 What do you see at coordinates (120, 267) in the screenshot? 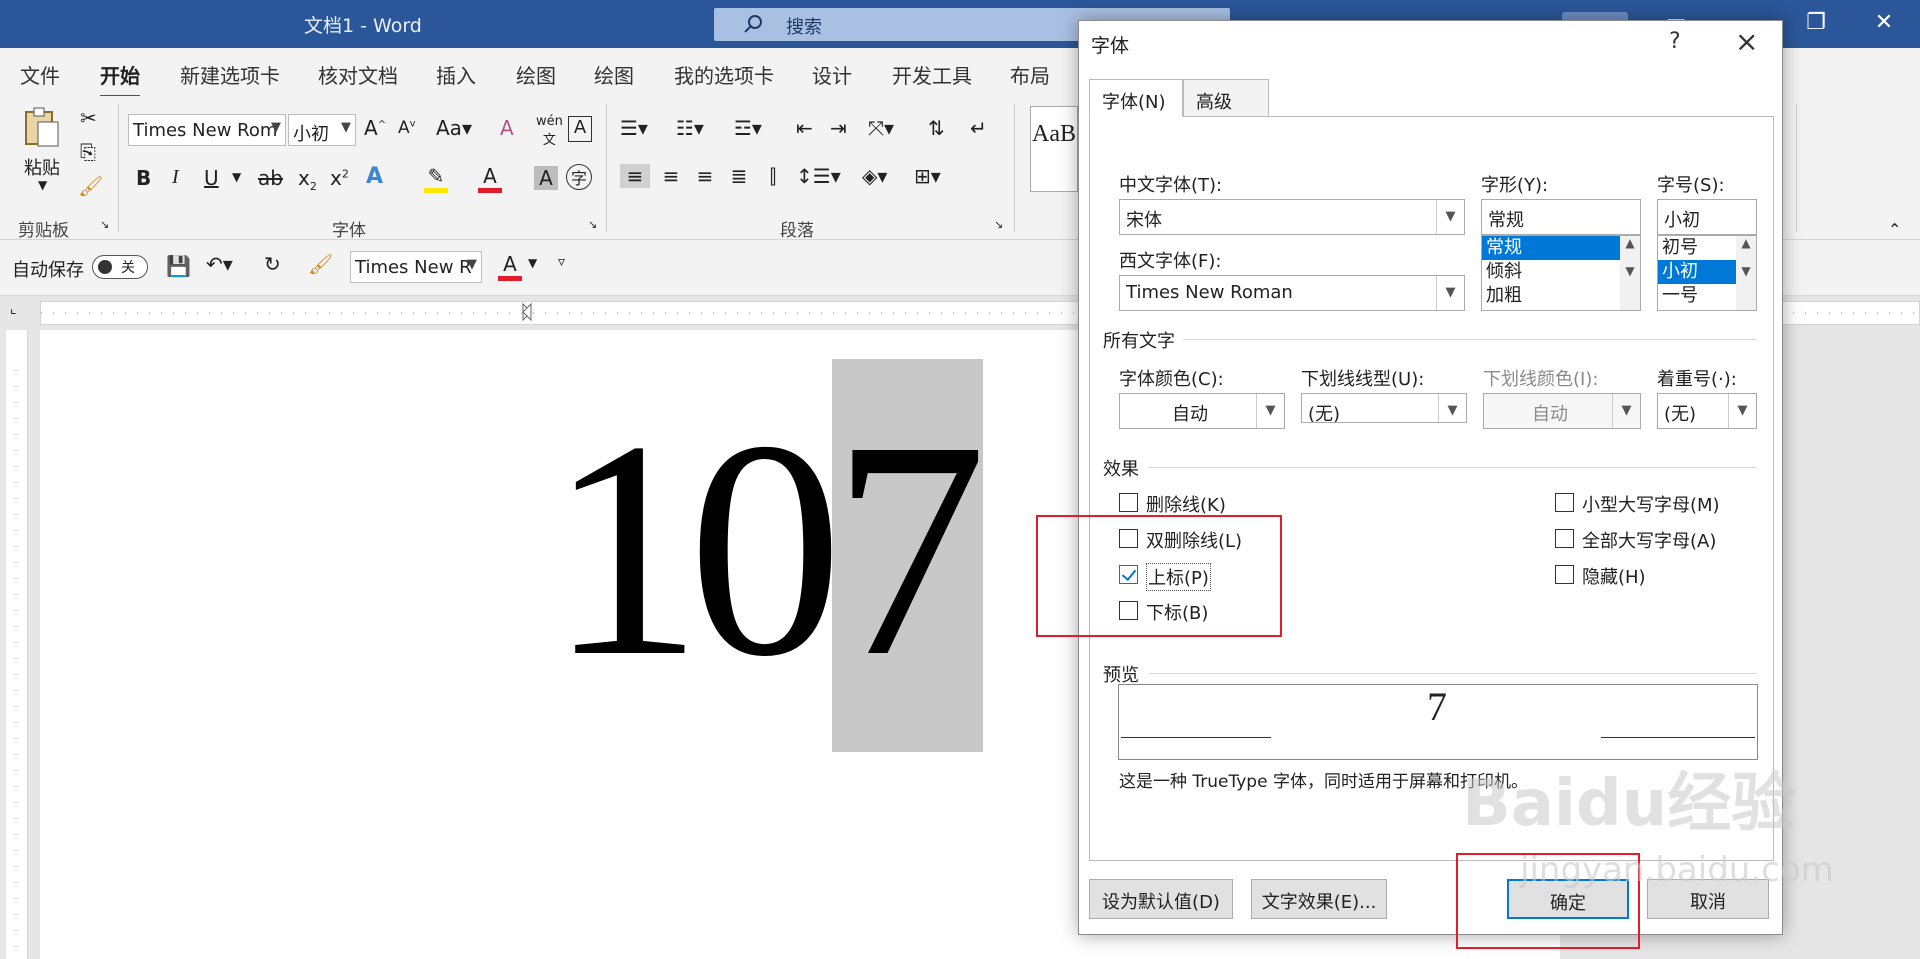
I see `autosave-toggle: 关` at bounding box center [120, 267].